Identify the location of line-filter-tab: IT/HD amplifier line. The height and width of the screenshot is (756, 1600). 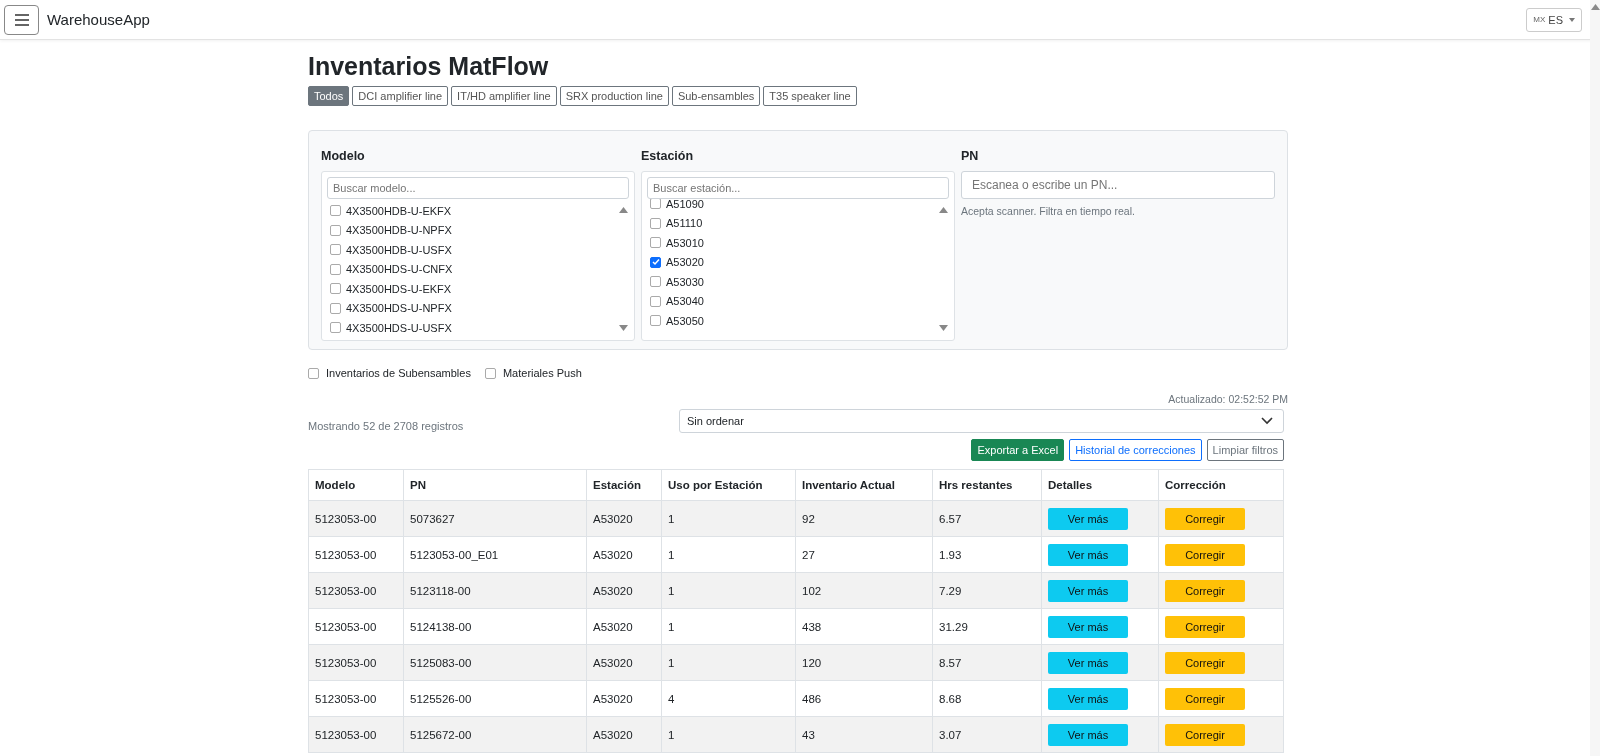
(504, 96).